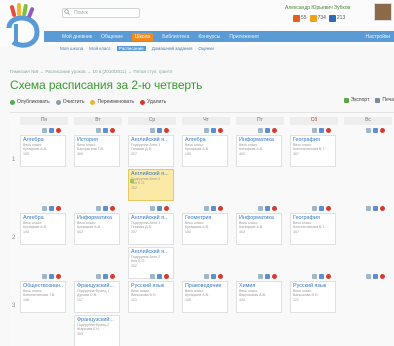  Describe the element at coordinates (77, 37) in the screenshot. I see `nav-item: Мой дневник` at that location.